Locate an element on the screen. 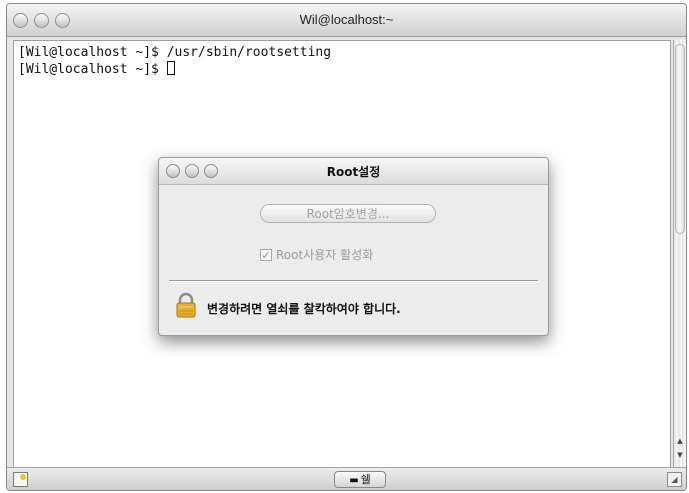 This screenshot has width=689, height=493. dialog-title: Root설정 is located at coordinates (353, 172).